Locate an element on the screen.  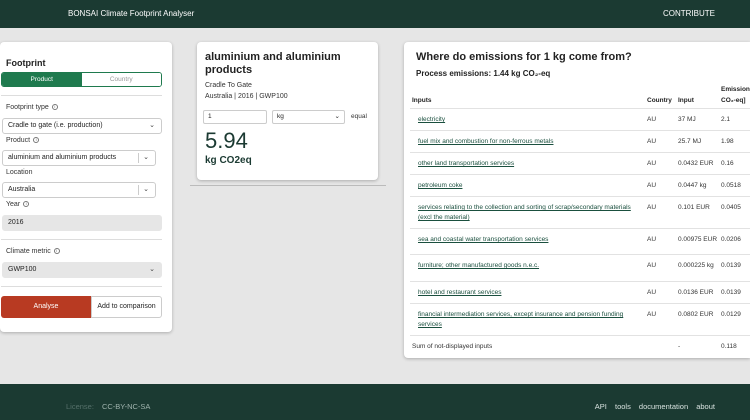
row-amount: 25.7 MJ is located at coordinates (690, 141).